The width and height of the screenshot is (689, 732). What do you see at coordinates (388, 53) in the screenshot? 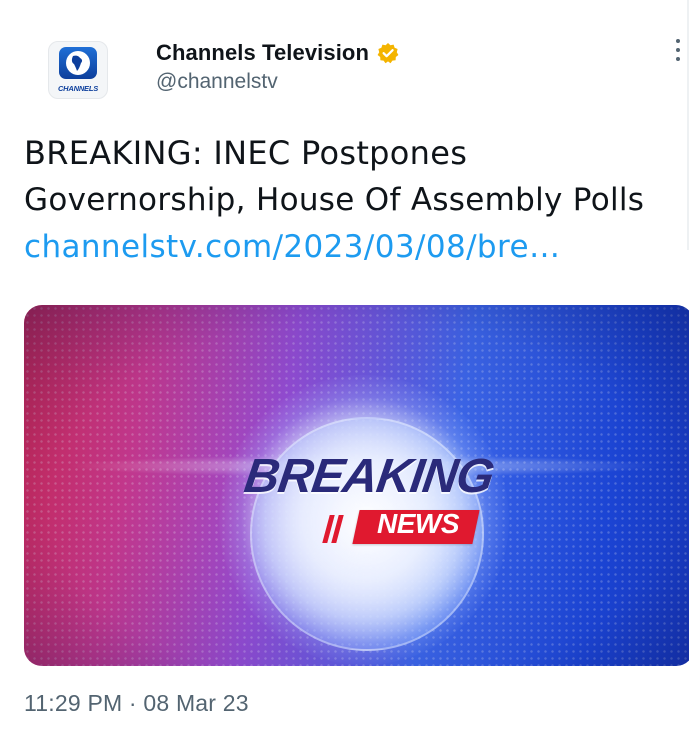
I see `verified-badge-icon` at bounding box center [388, 53].